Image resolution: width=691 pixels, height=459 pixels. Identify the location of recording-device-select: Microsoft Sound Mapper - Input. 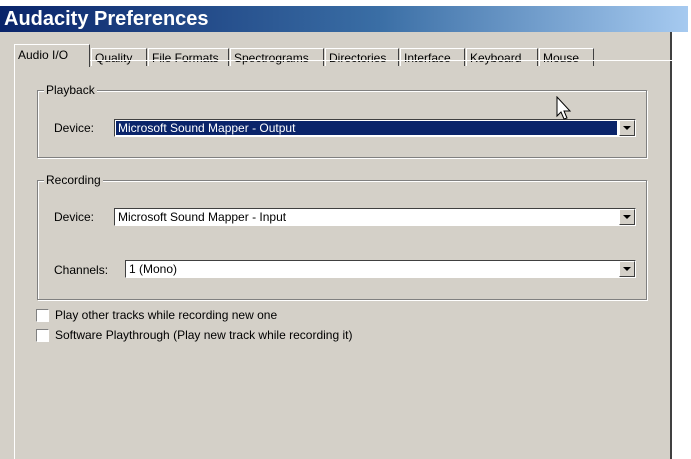
(375, 217).